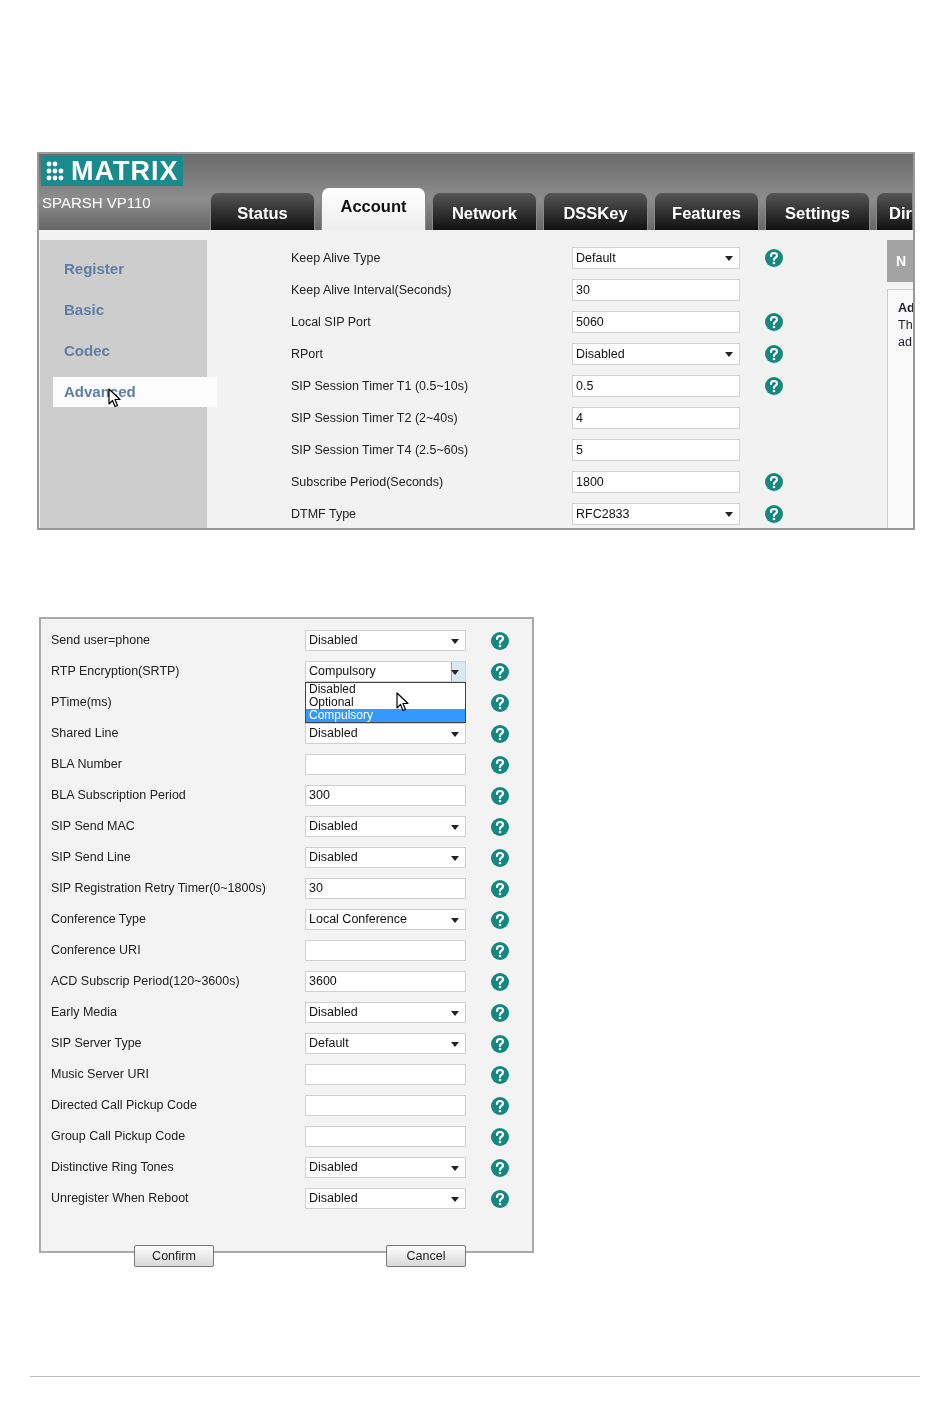 This screenshot has width=950, height=1409. Describe the element at coordinates (146, 982) in the screenshot. I see `field-label: ACD Subscrip Period(120~3600s)` at that location.